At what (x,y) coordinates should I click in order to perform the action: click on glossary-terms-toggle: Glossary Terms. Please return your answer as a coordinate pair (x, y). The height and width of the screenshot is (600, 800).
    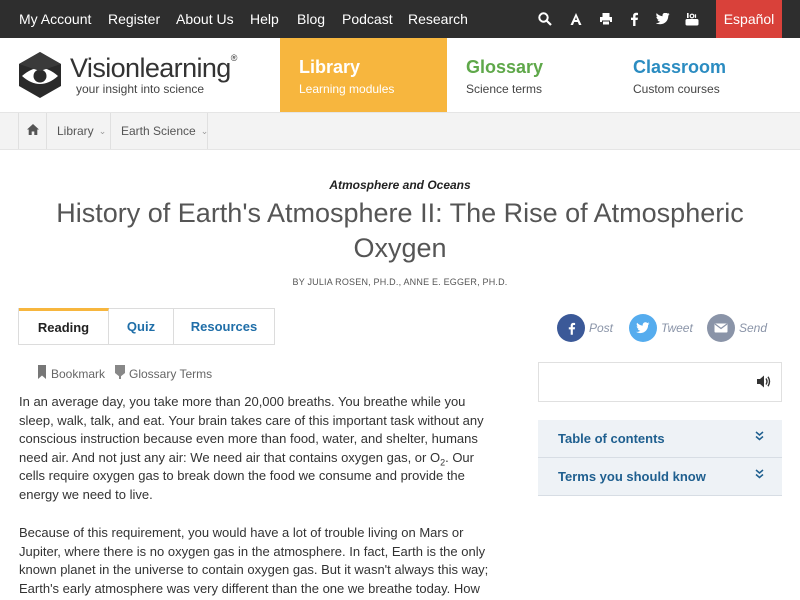
    Looking at the image, I should click on (163, 373).